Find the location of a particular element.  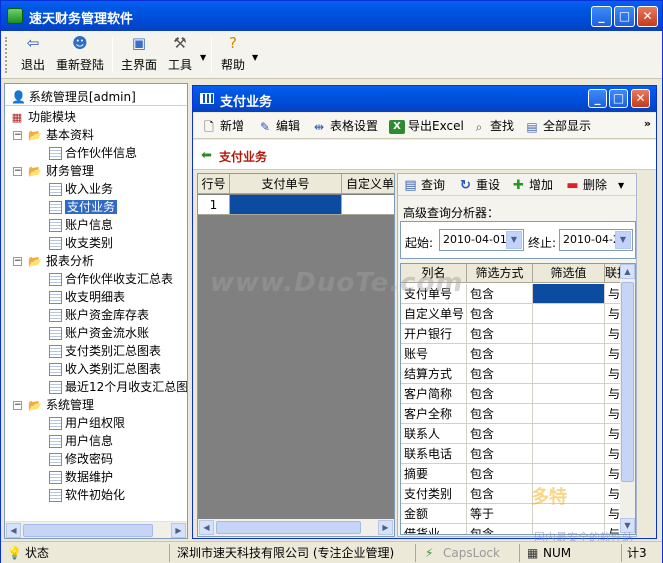

filter-row: 自定义单号 包含与 is located at coordinates (512, 314).